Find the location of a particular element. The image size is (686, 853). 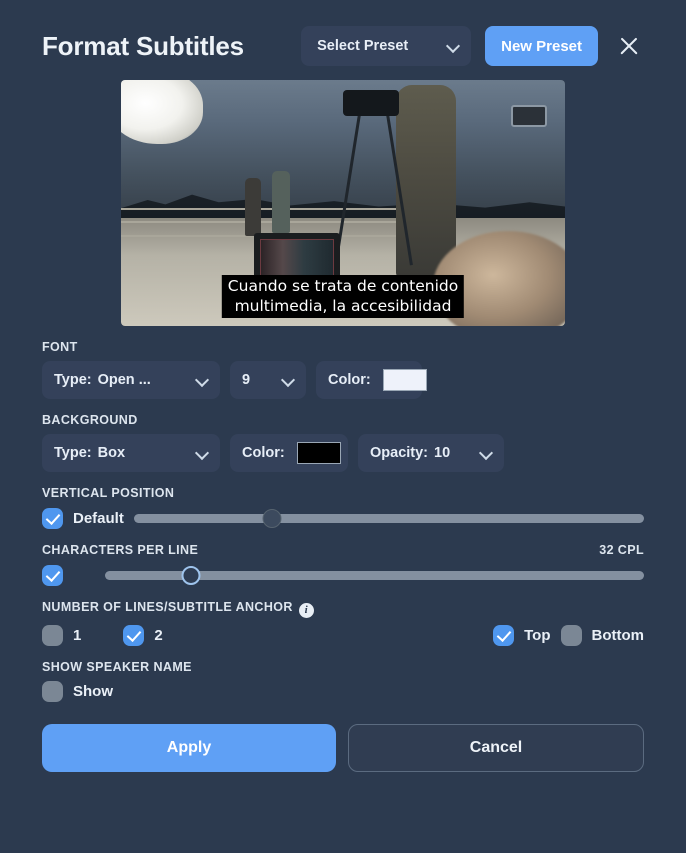

characters-per-line-slider-thumb is located at coordinates (191, 575).